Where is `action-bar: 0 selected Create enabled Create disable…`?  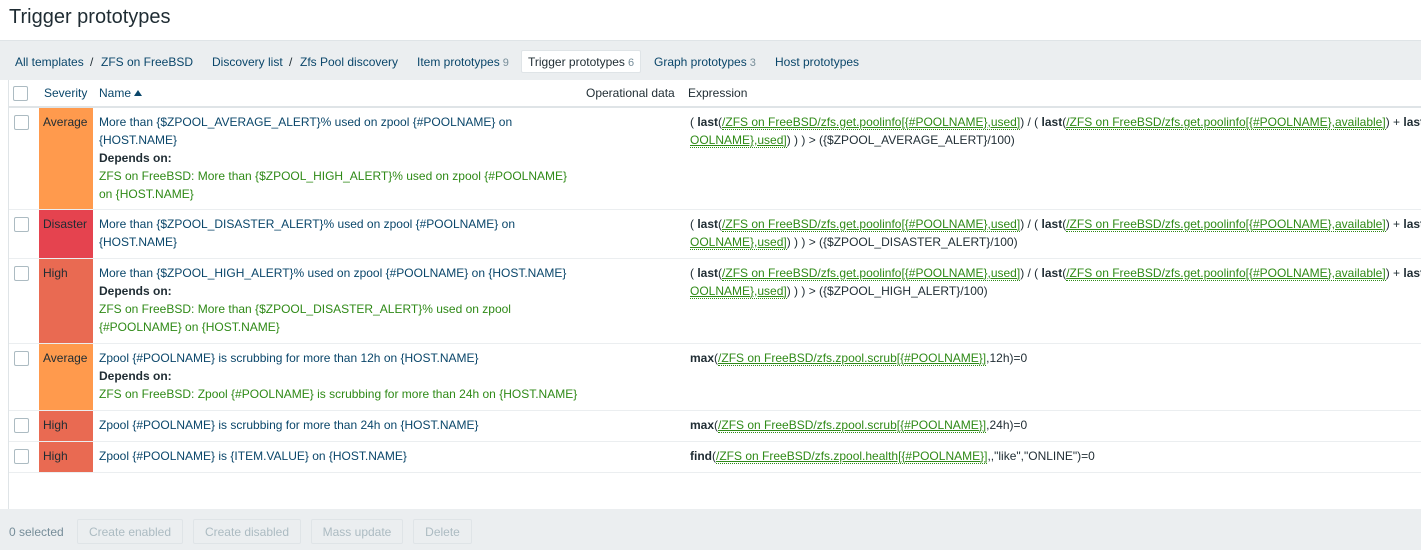 action-bar: 0 selected Create enabled Create disable… is located at coordinates (710, 529).